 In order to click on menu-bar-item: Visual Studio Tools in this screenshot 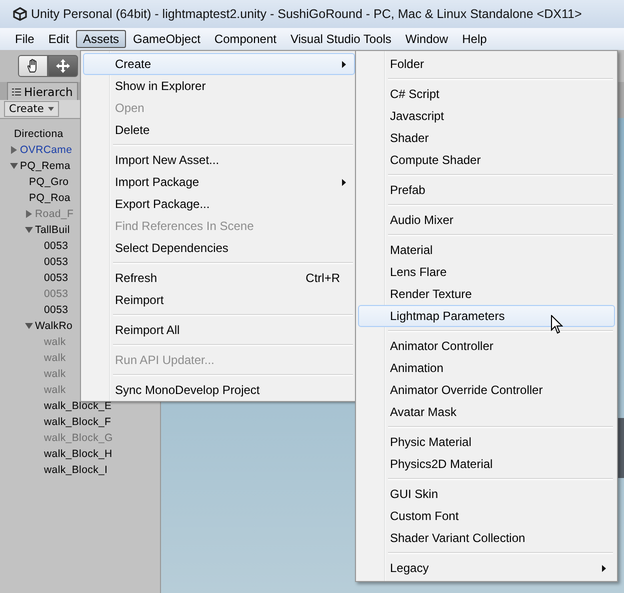, I will do `click(340, 39)`.